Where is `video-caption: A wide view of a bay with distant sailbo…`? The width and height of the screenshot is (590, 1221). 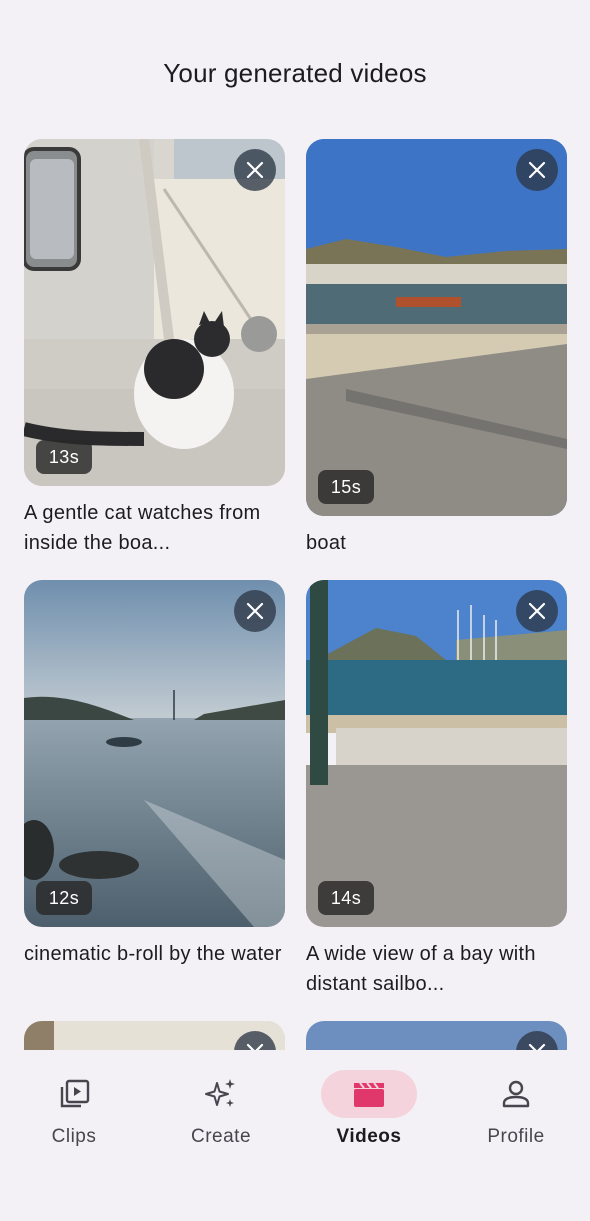 video-caption: A wide view of a bay with distant sailbo… is located at coordinates (421, 969).